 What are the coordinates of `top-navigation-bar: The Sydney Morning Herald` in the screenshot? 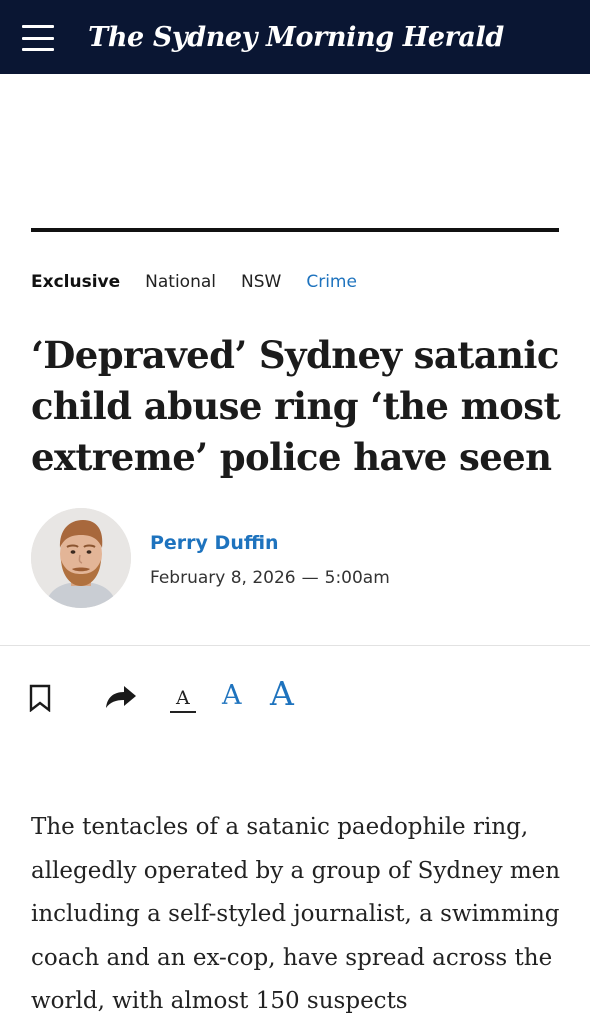 It's located at (295, 37).